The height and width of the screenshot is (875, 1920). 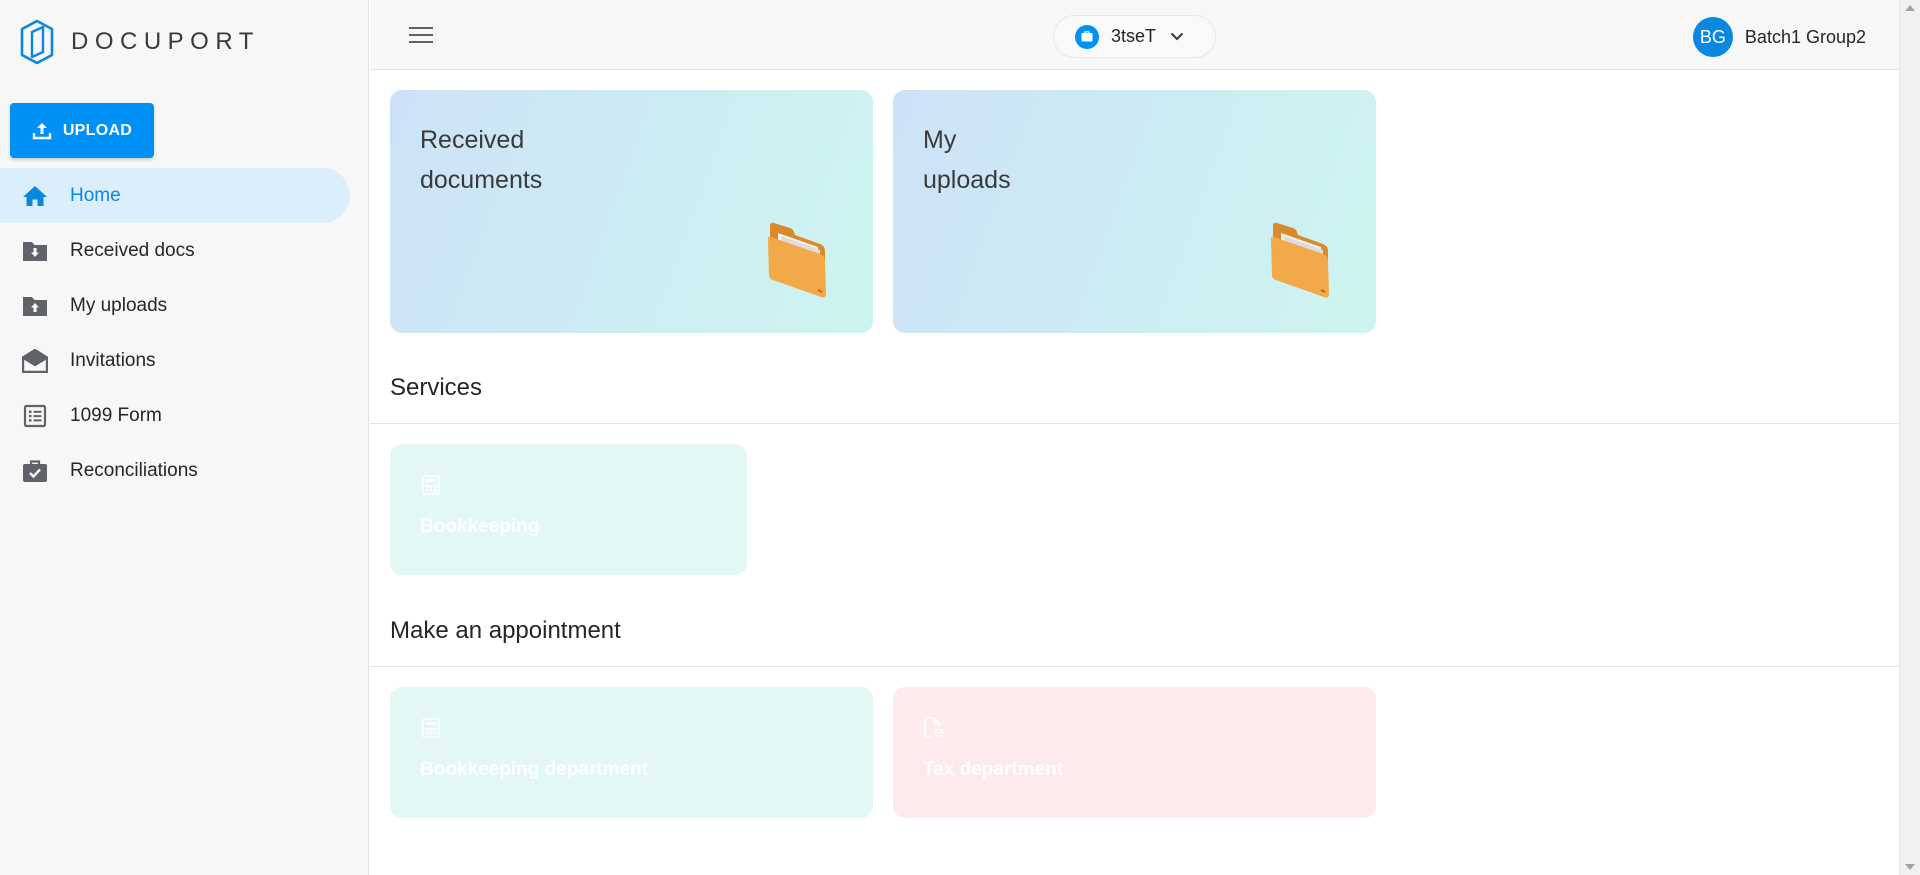 I want to click on home-icon, so click(x=35, y=196).